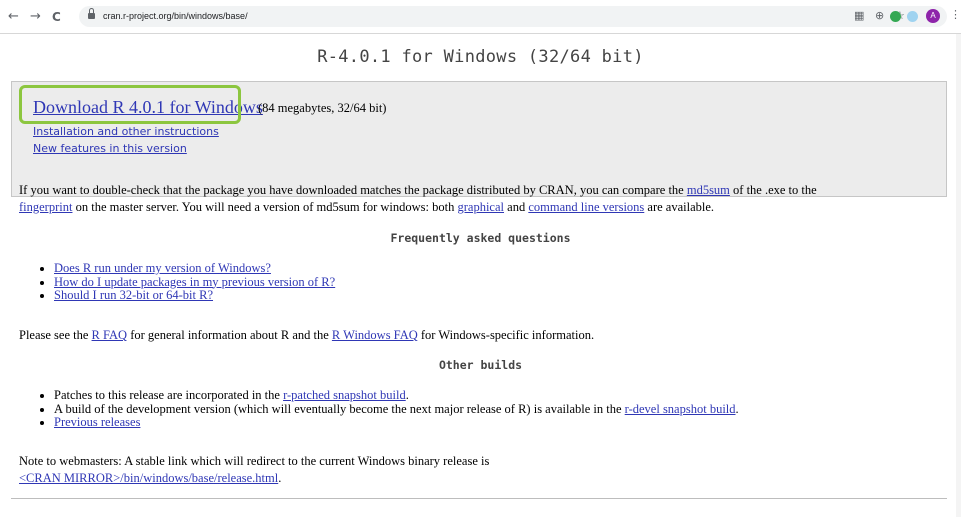  I want to click on scrollbar, so click(958, 275).